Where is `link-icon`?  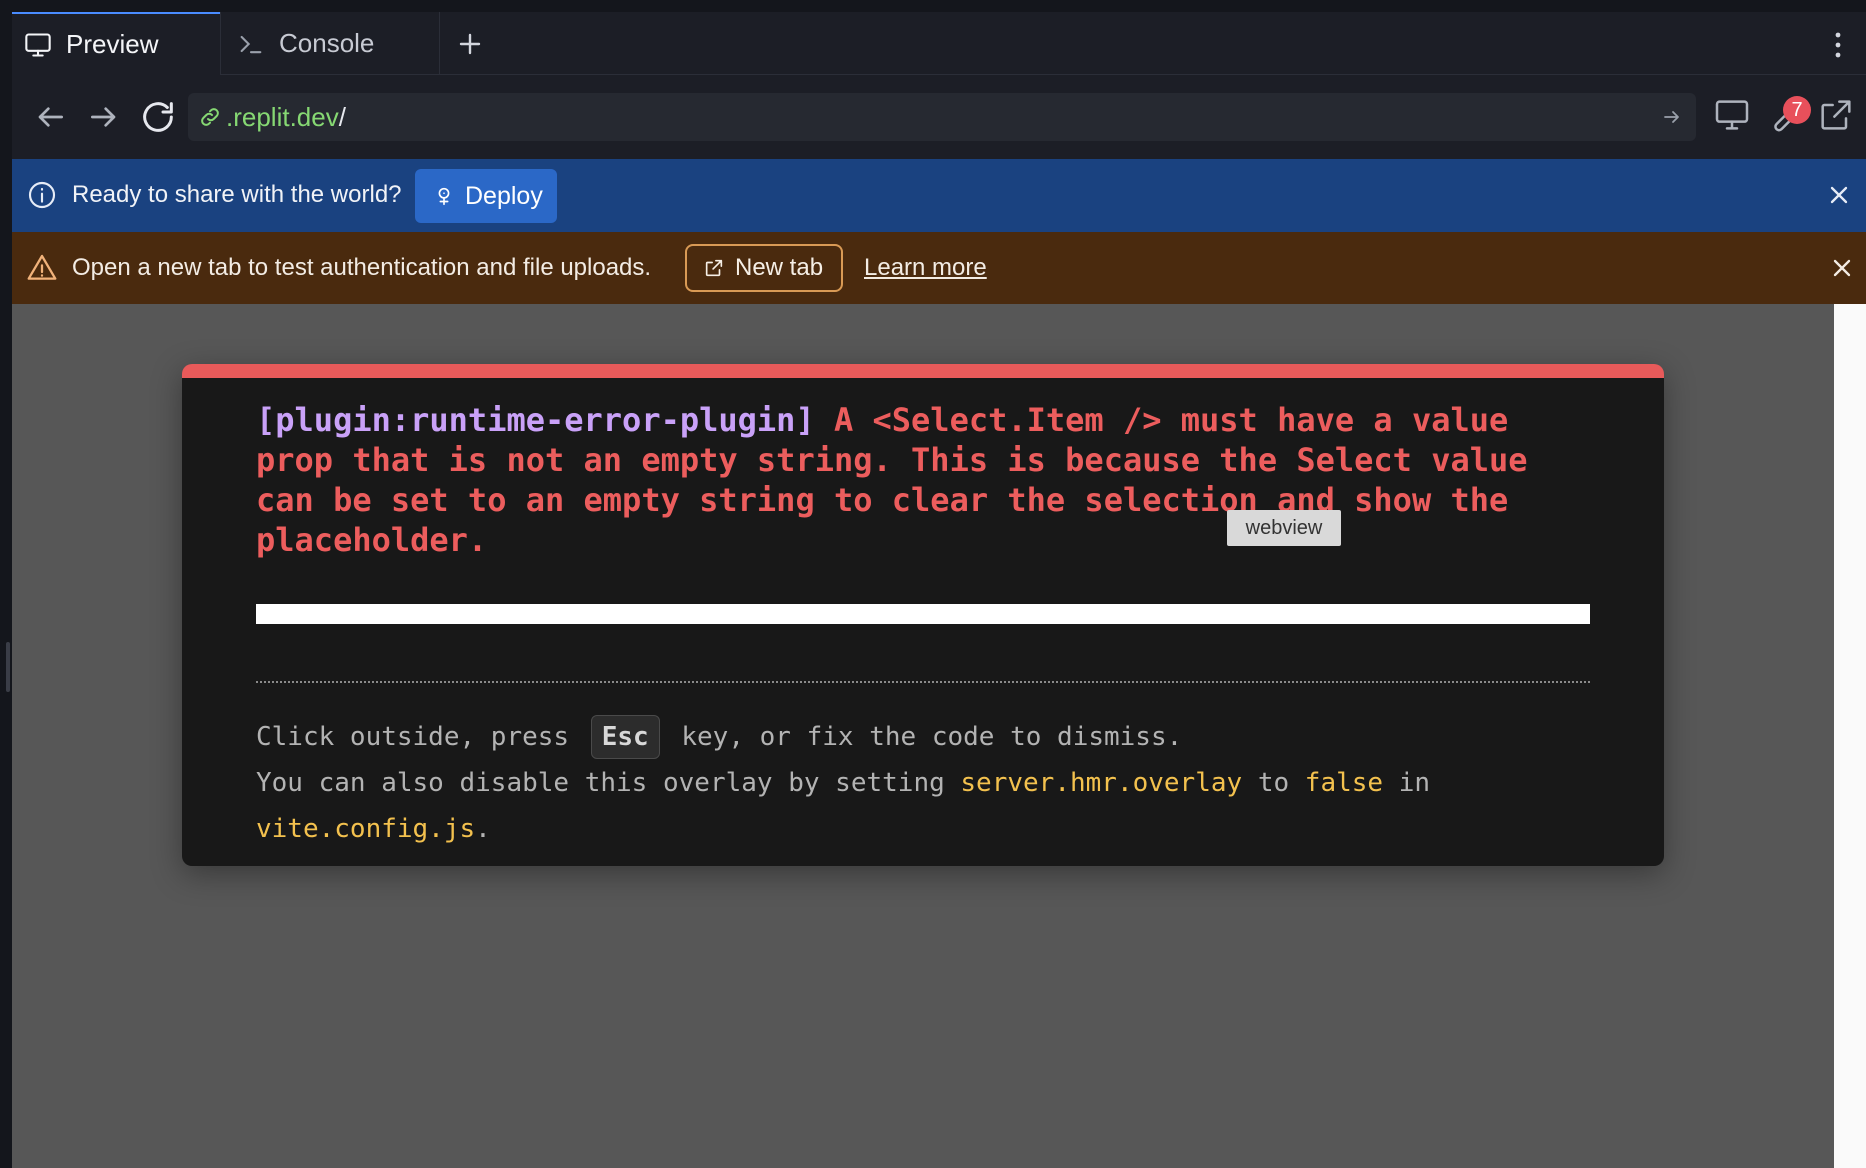 link-icon is located at coordinates (210, 117).